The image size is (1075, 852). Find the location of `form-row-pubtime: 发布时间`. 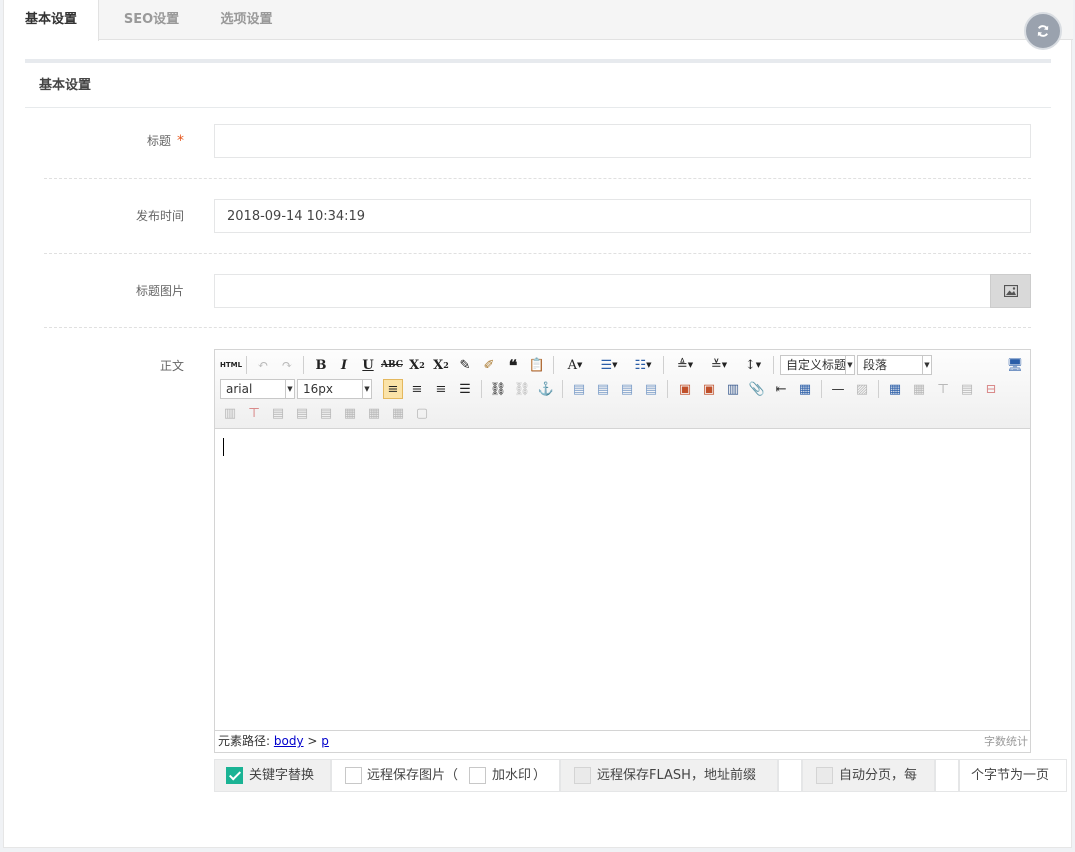

form-row-pubtime: 发布时间 is located at coordinates (537, 216).